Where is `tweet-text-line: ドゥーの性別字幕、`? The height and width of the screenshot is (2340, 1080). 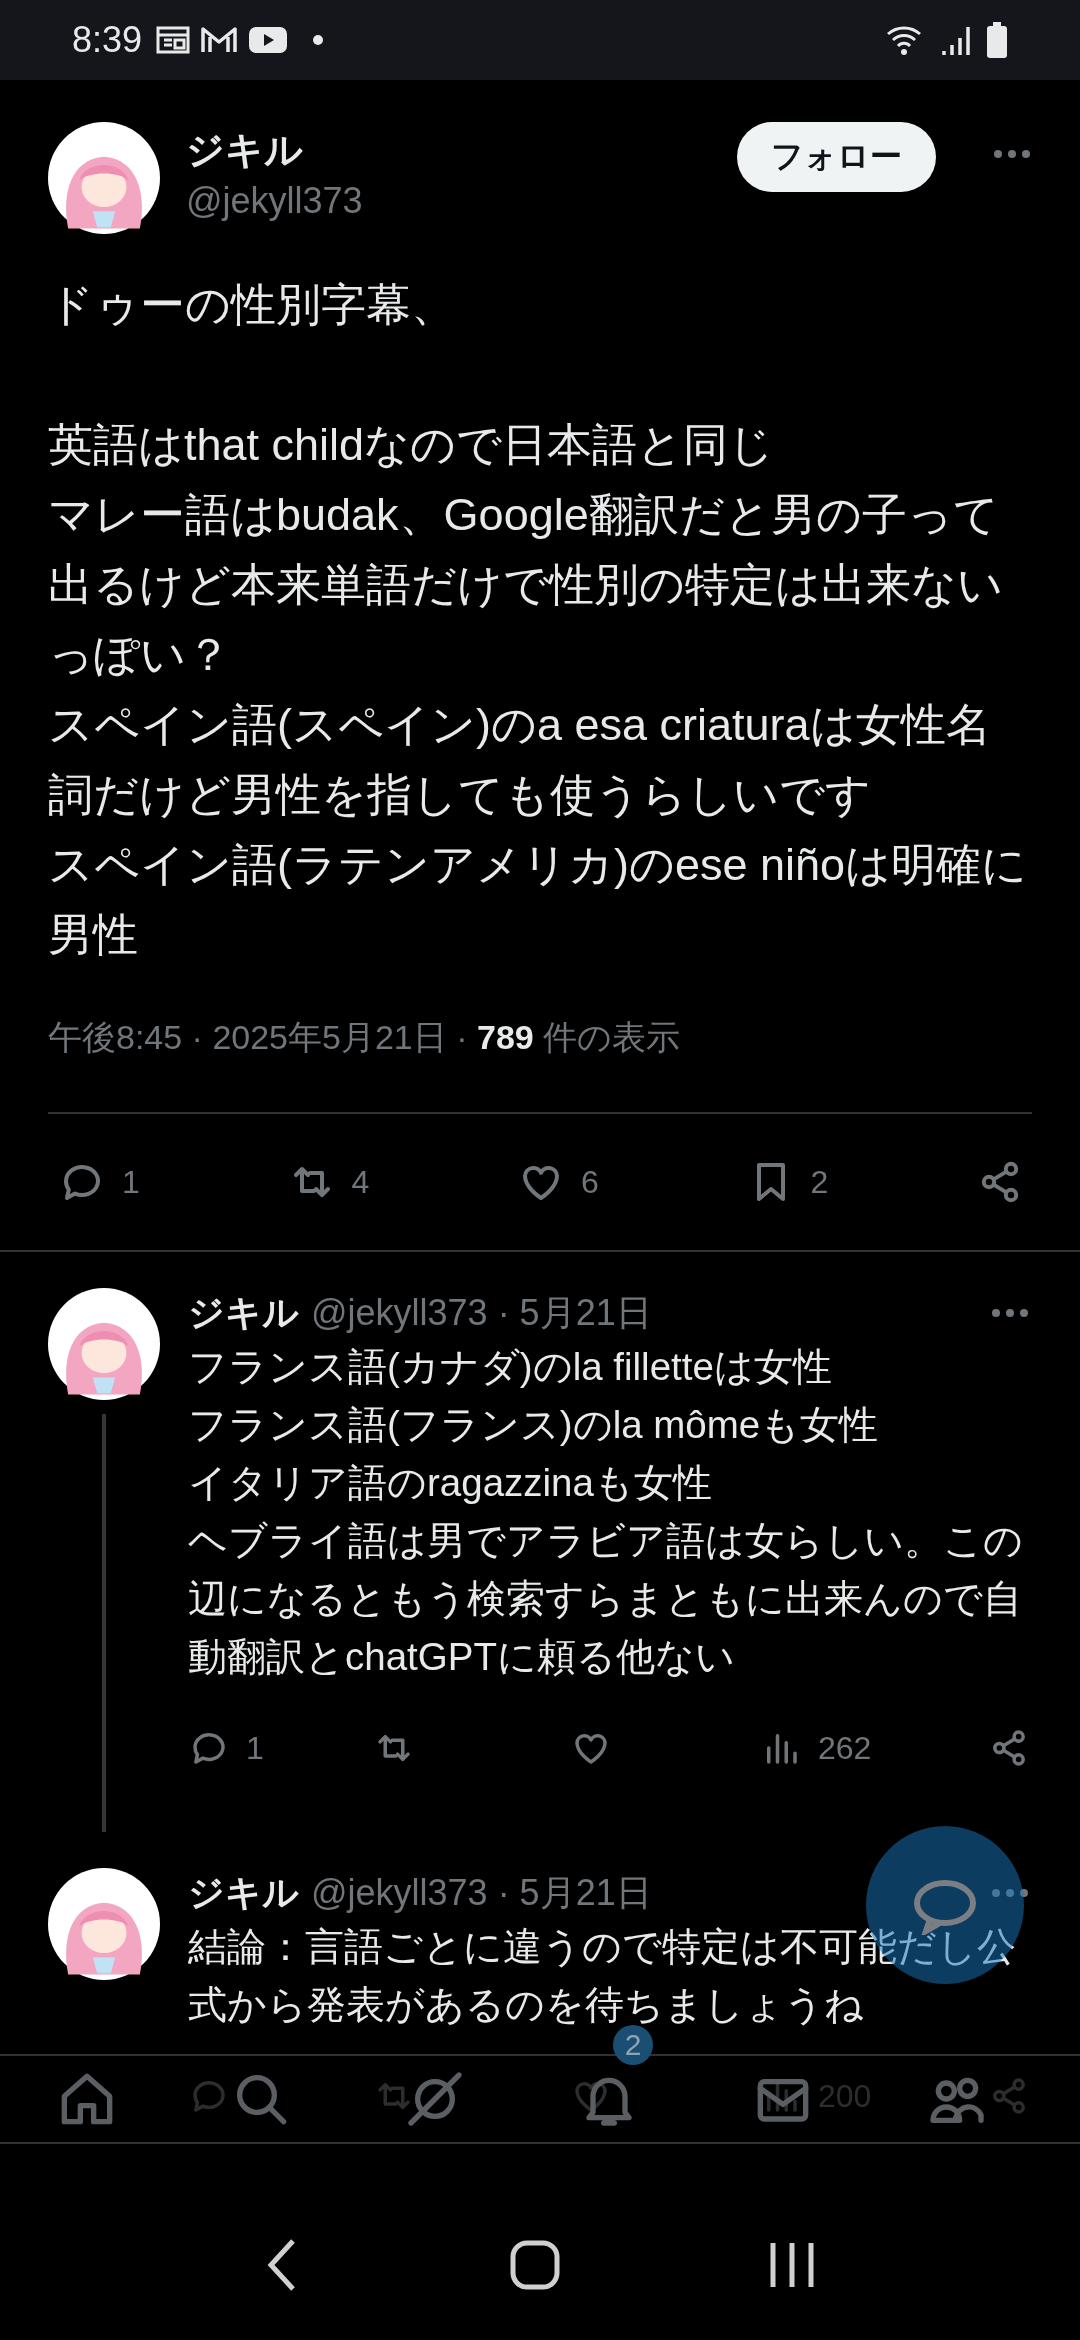
tweet-text-line: ドゥーの性別字幕、 is located at coordinates (252, 305).